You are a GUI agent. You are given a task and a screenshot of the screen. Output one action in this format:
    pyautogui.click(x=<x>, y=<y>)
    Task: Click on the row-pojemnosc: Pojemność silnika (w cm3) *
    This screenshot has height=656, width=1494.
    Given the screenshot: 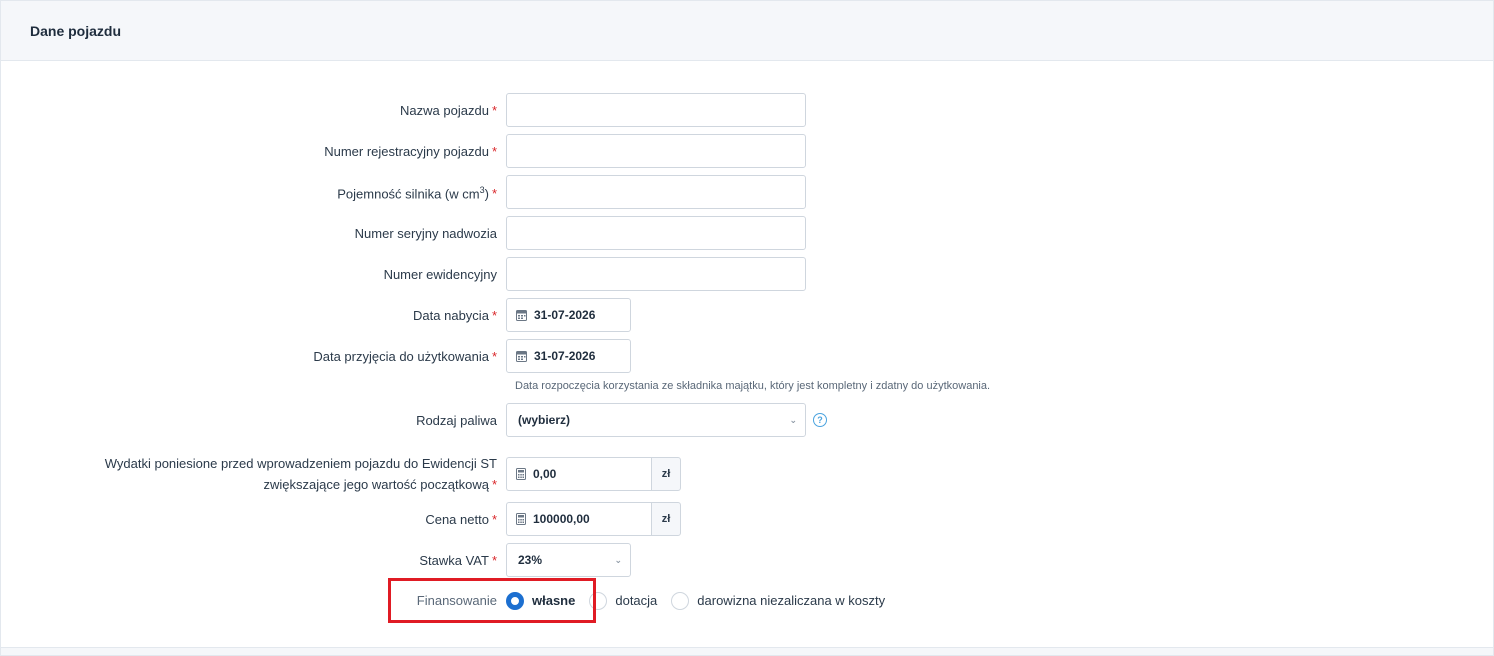 What is the action you would take?
    pyautogui.click(x=747, y=192)
    